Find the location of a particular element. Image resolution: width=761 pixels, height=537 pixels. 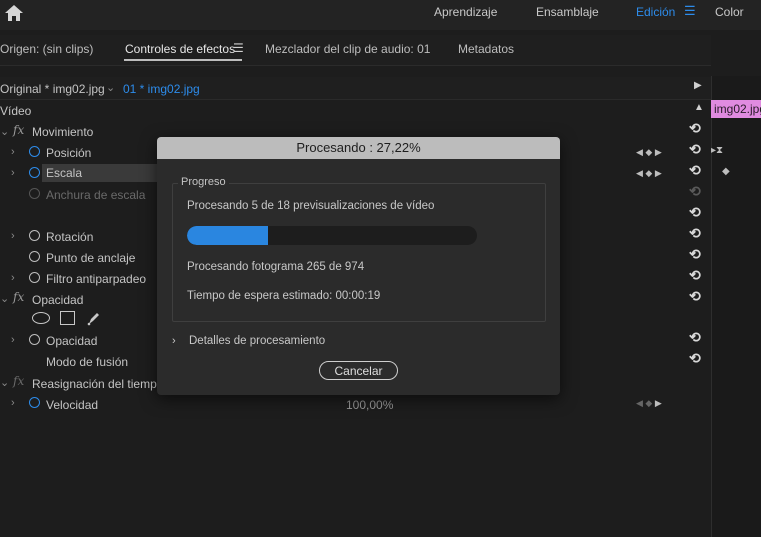

processing-details-toggle: Detalles de procesamiento is located at coordinates (257, 341).